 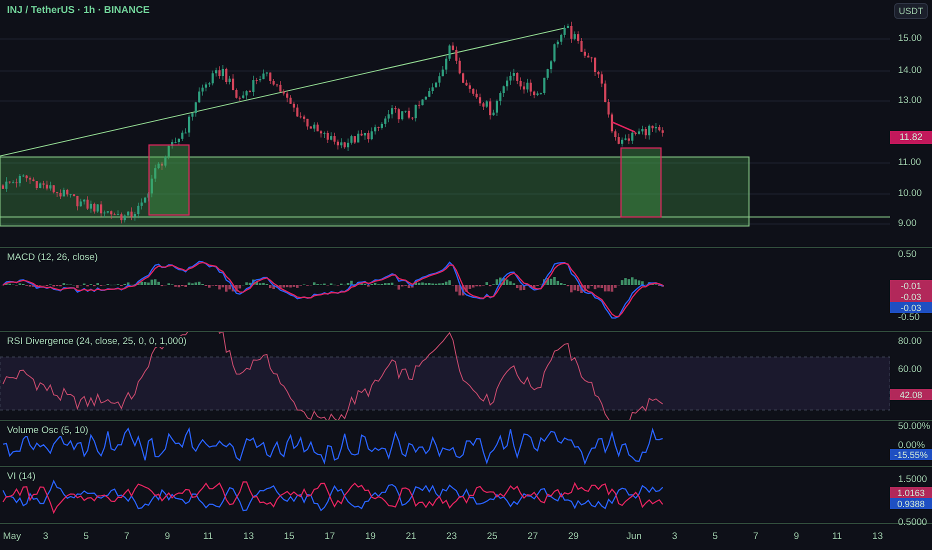 I want to click on value-badge: 42.08, so click(x=911, y=394).